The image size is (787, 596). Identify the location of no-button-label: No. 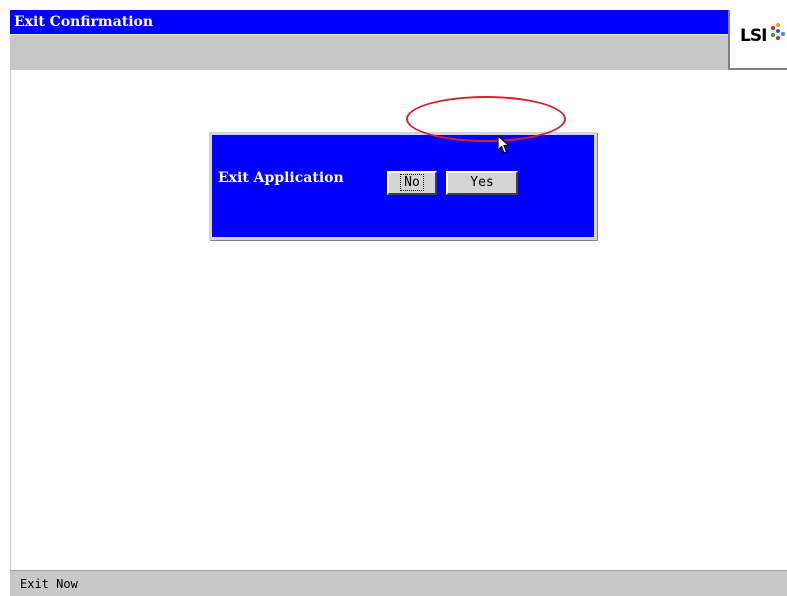
(412, 182).